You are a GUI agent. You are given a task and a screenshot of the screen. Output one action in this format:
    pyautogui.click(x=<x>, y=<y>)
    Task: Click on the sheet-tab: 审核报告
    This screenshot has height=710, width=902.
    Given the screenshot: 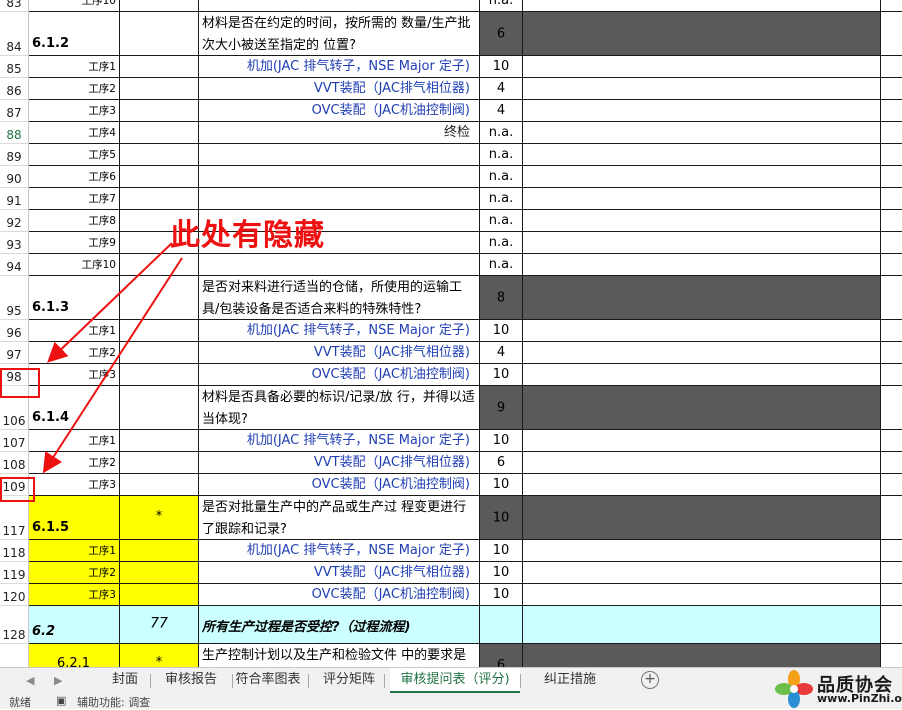 What is the action you would take?
    pyautogui.click(x=191, y=680)
    